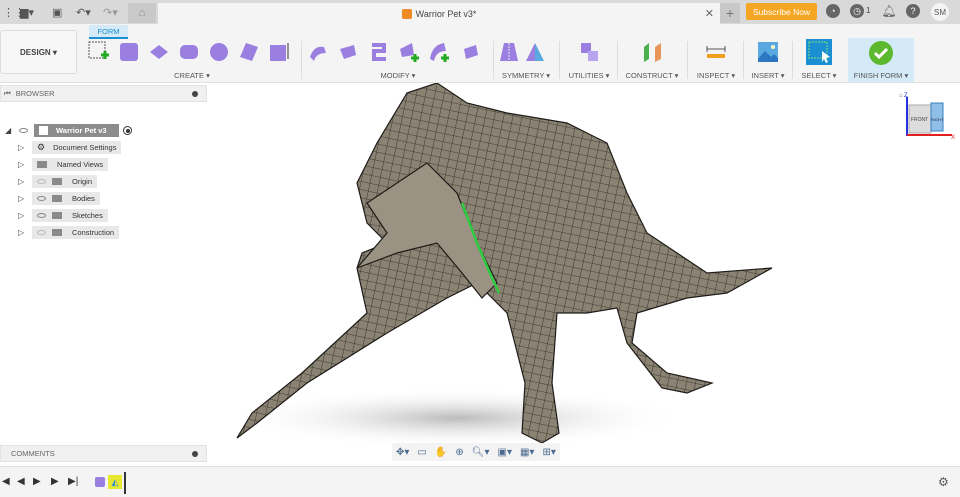 The width and height of the screenshot is (960, 497). What do you see at coordinates (652, 75) in the screenshot?
I see `construct-menu: CONSTRUCT ▾` at bounding box center [652, 75].